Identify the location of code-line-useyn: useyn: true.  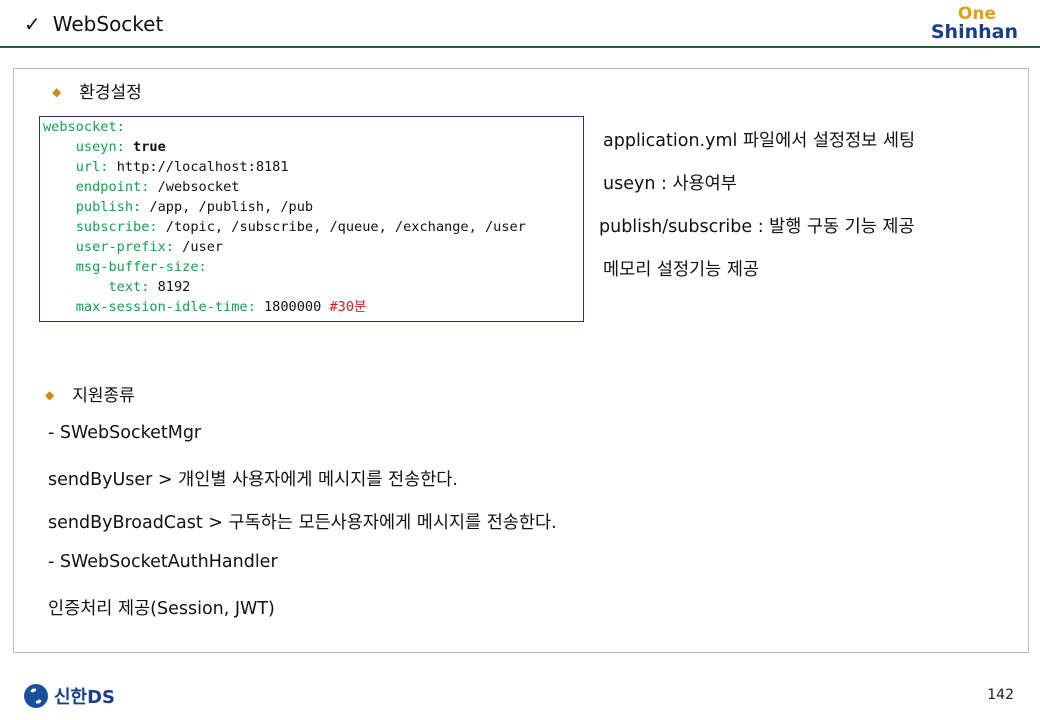
(104, 147).